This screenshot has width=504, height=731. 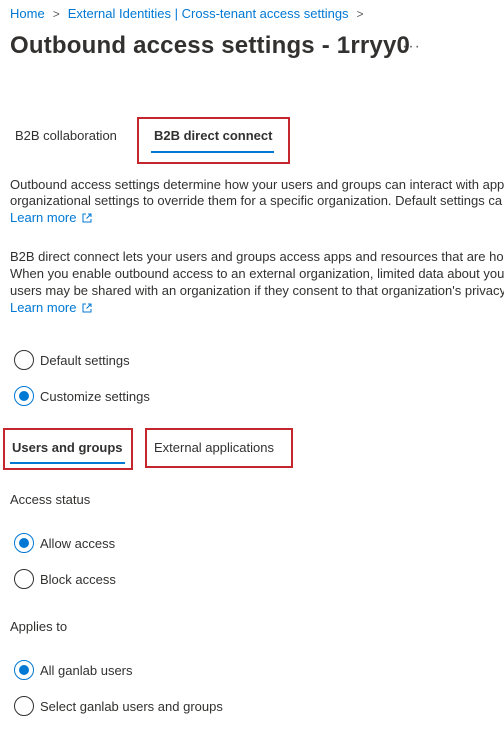 I want to click on highlight-box-users-and-groups, so click(x=68, y=449).